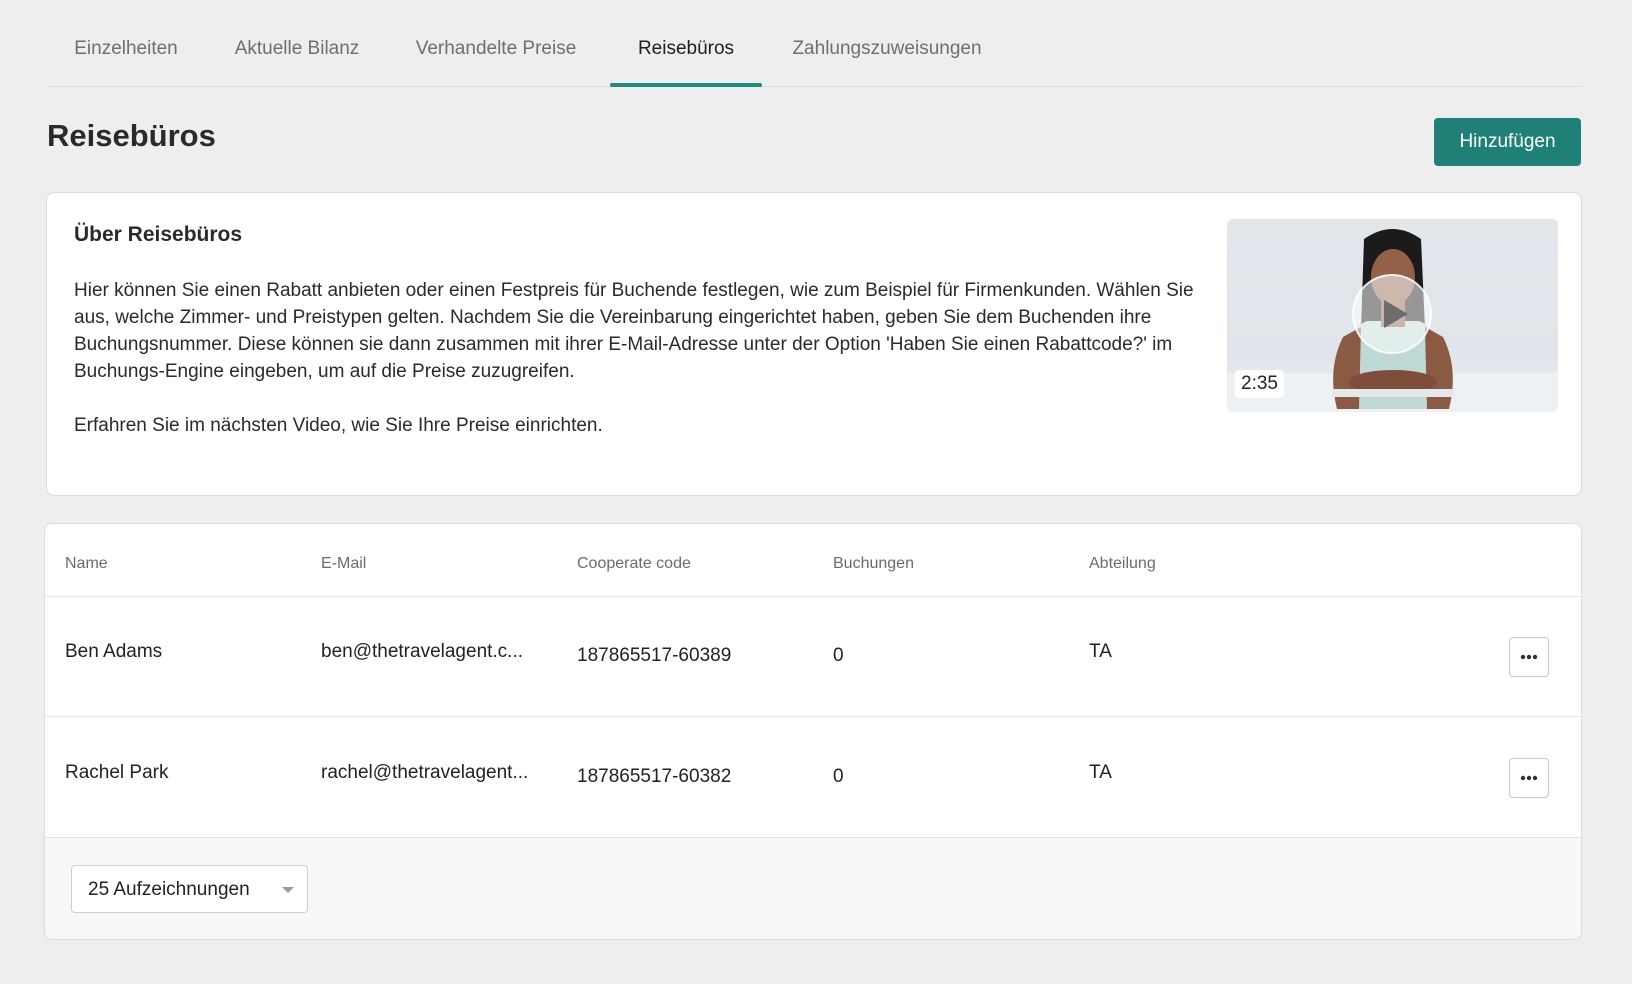  Describe the element at coordinates (169, 889) in the screenshot. I see `page-size-label: 25 Aufzeichnungen` at that location.